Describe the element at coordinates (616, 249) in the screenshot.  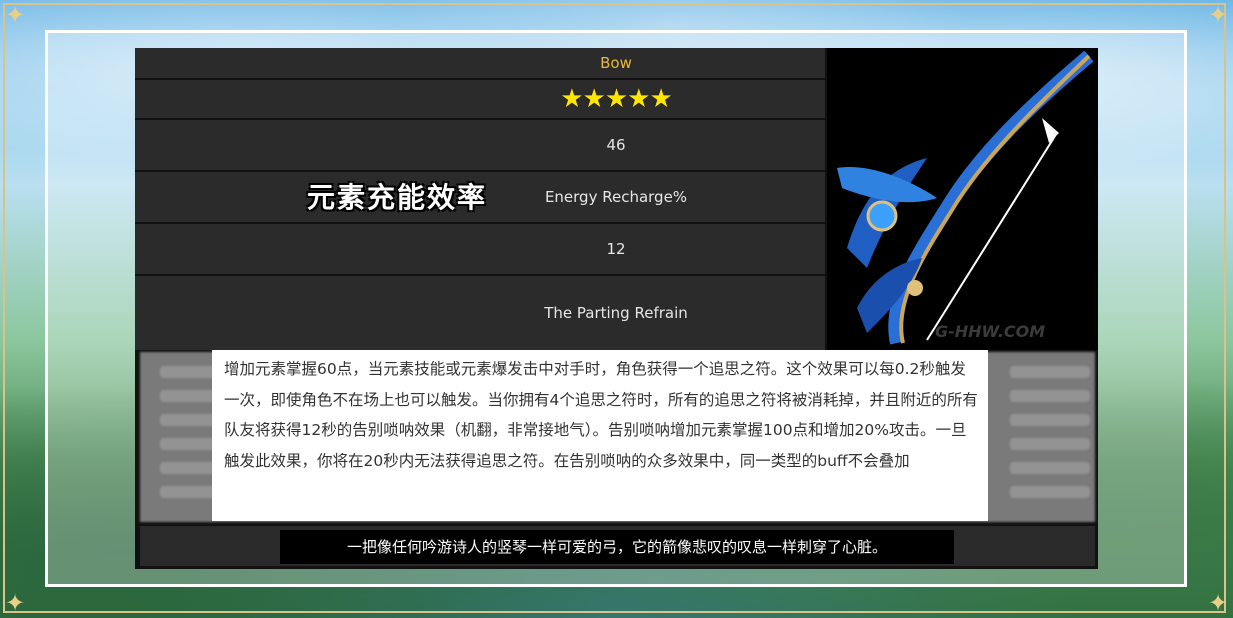
I see `substat-value: 12` at that location.